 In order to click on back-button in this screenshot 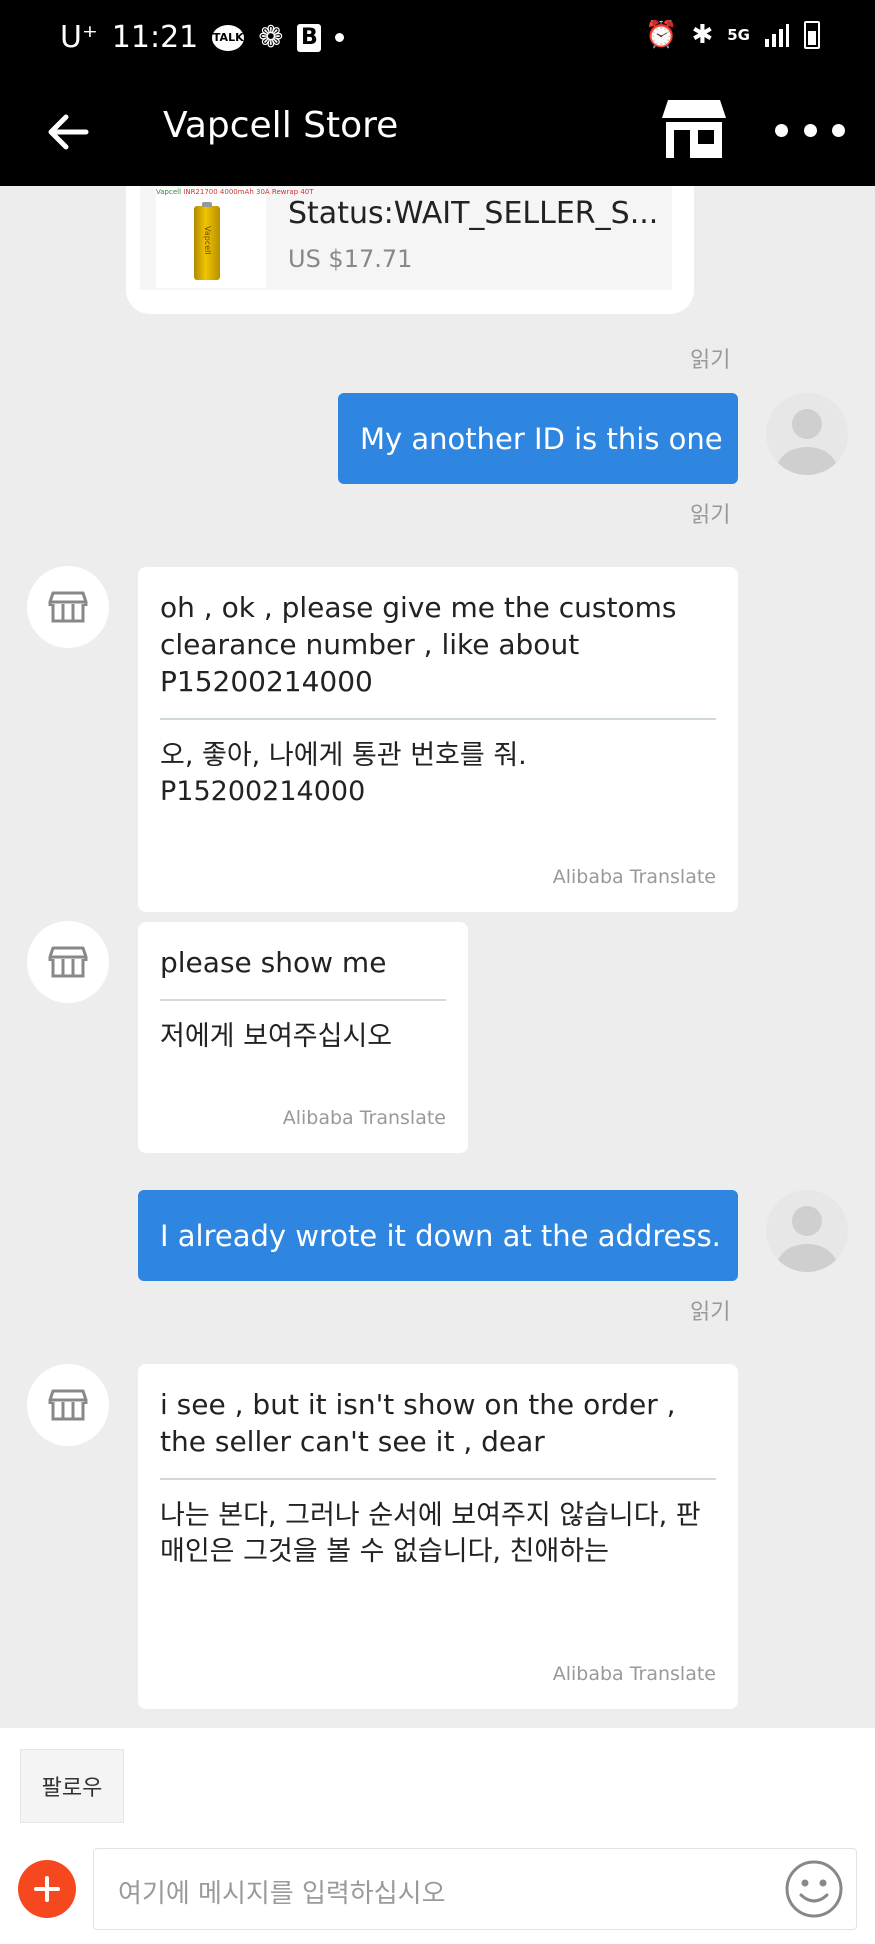, I will do `click(68, 132)`.